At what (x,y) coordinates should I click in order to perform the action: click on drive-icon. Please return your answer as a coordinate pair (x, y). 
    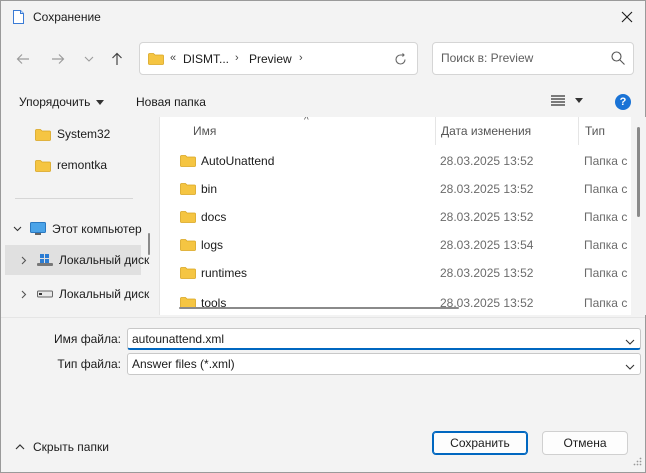
    Looking at the image, I should click on (45, 294).